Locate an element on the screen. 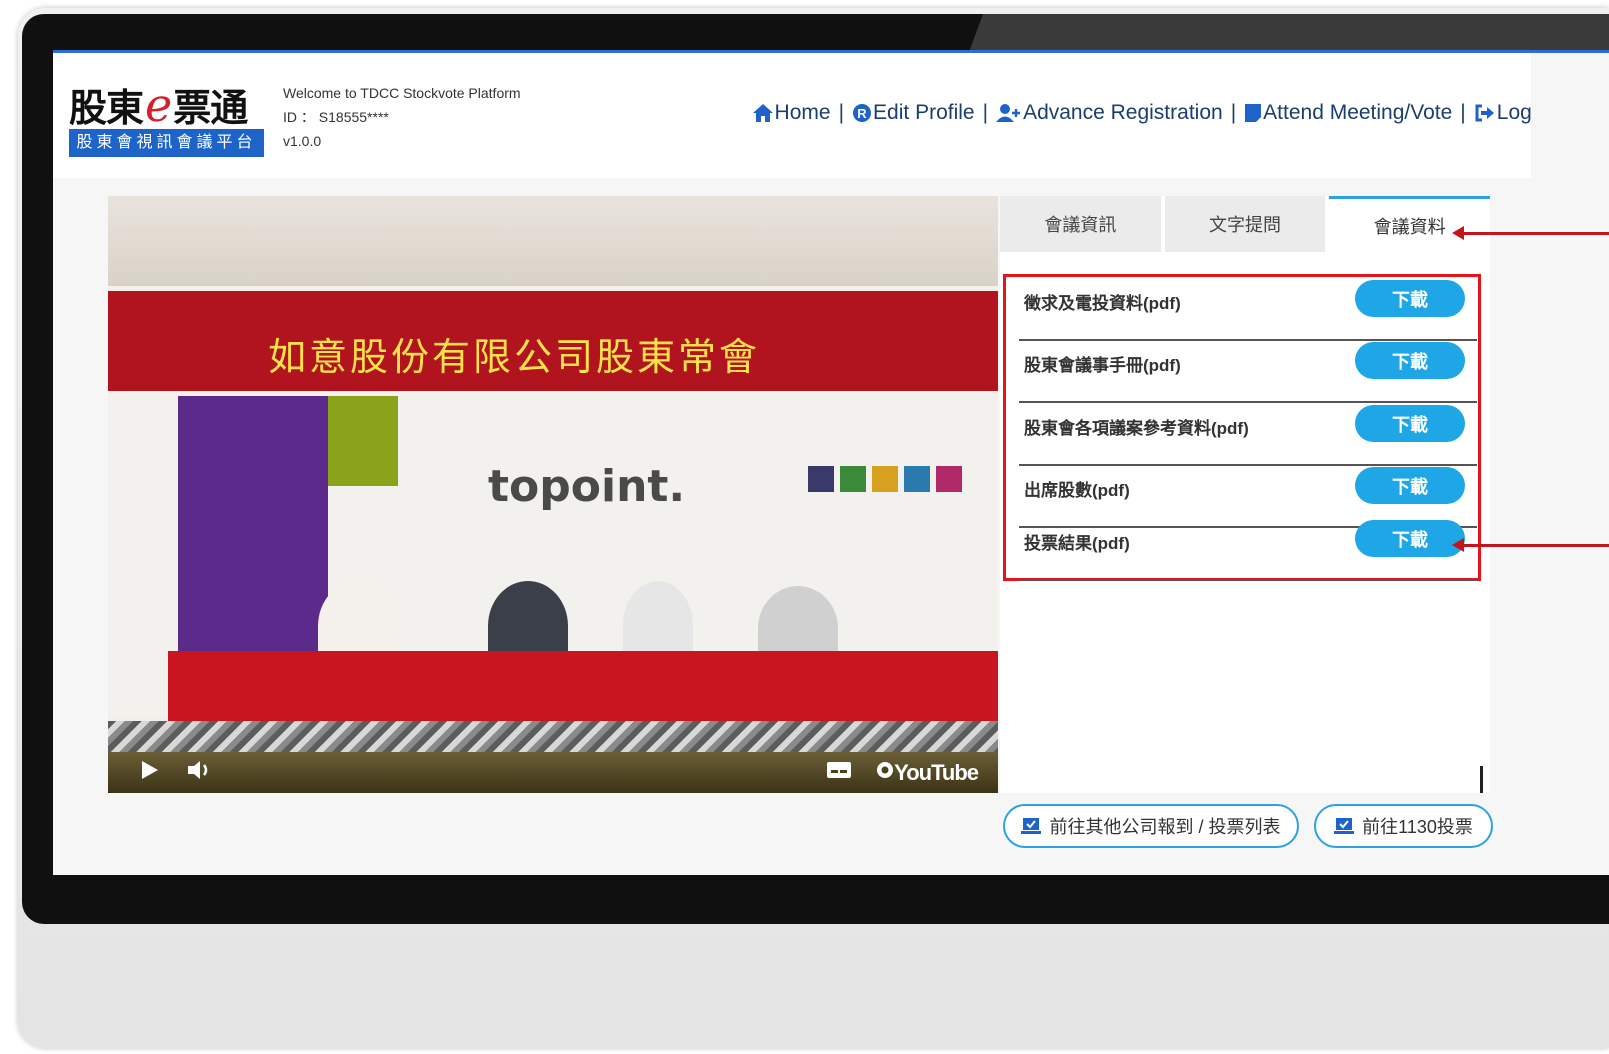 This screenshot has width=1609, height=1054. nav-edit-profile: R Edit Profile is located at coordinates (913, 113).